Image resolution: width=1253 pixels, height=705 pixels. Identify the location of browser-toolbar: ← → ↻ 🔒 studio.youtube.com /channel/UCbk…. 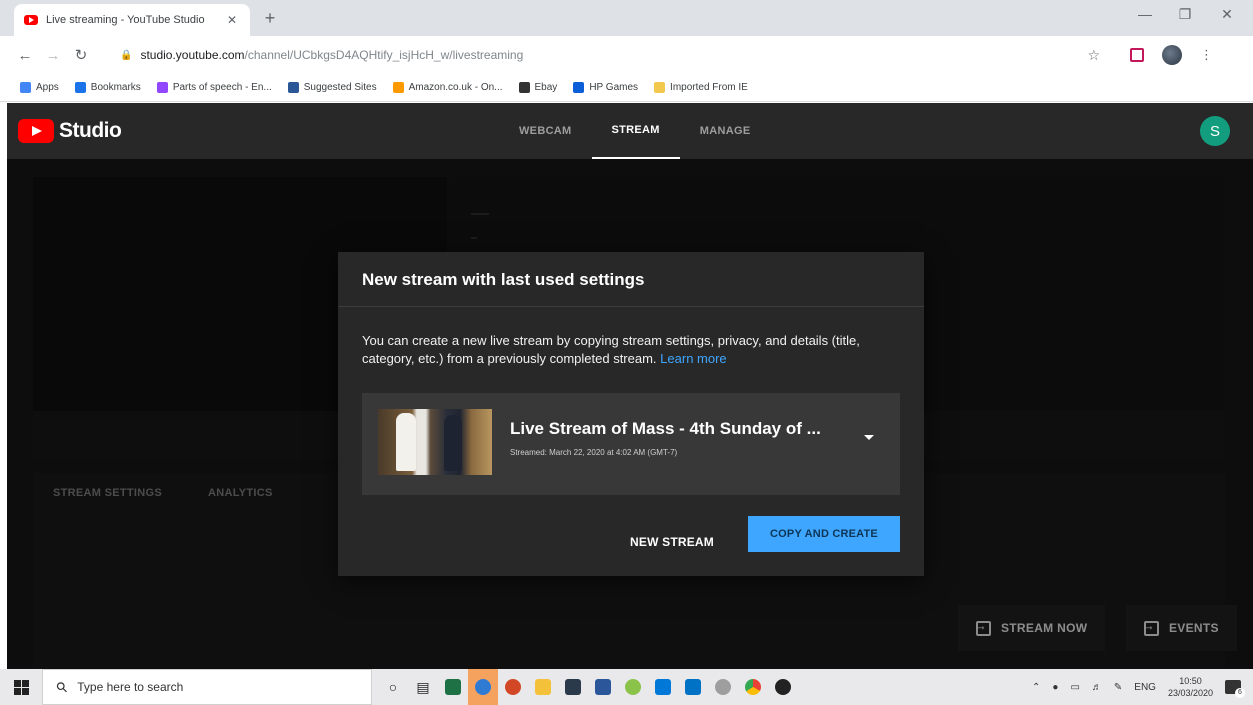
(626, 55).